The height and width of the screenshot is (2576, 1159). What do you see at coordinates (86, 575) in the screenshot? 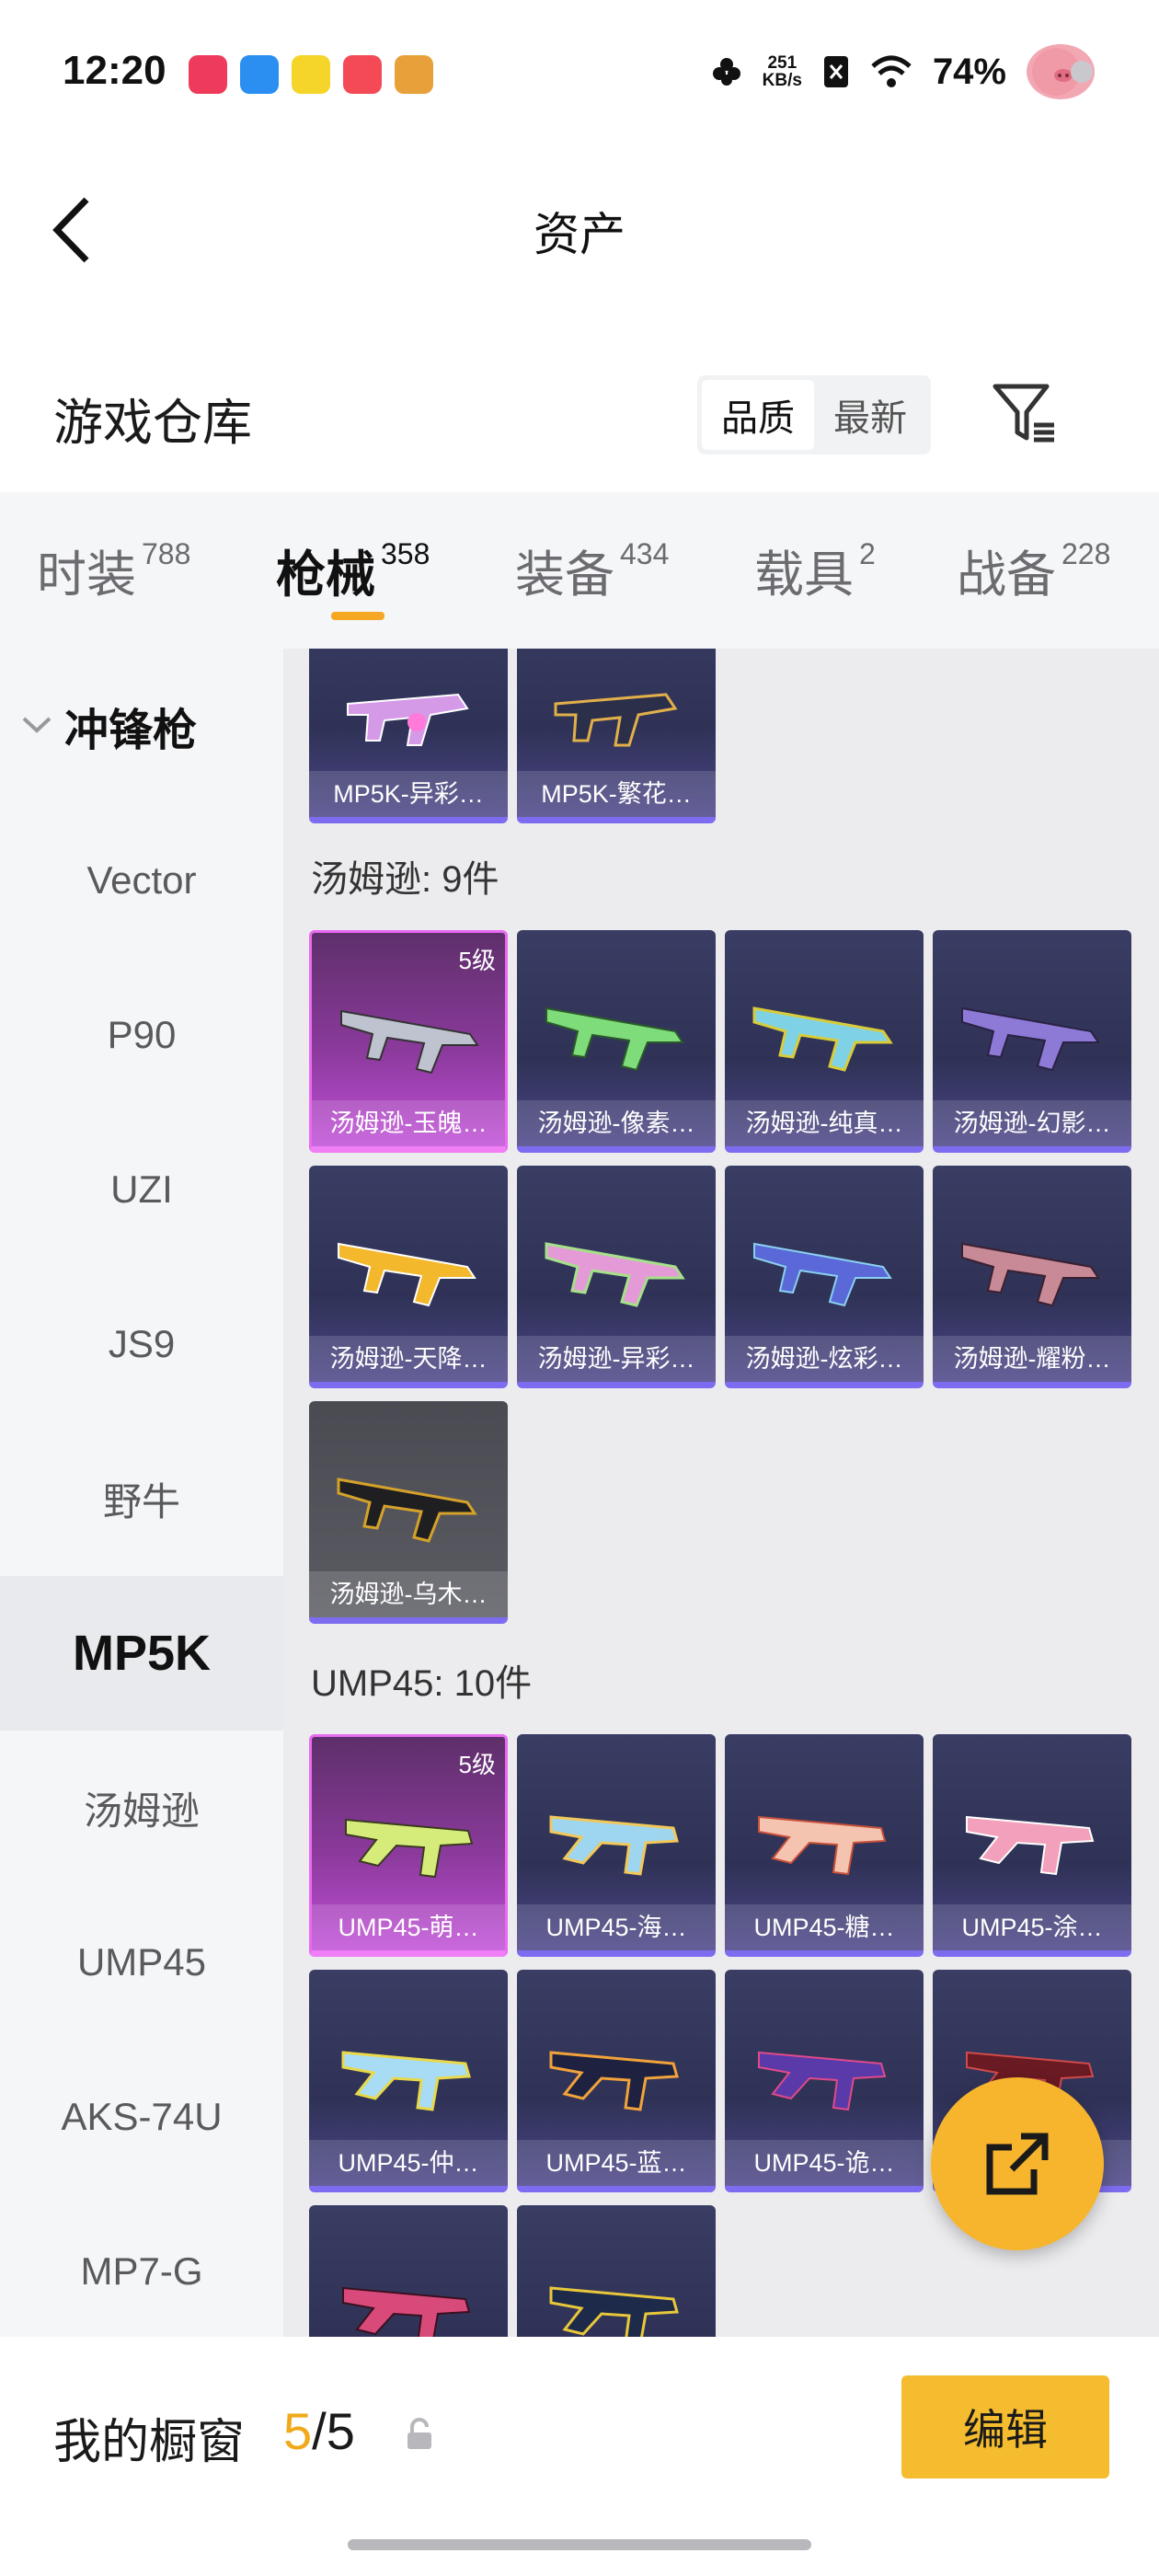
I see `tab-label: 时装` at bounding box center [86, 575].